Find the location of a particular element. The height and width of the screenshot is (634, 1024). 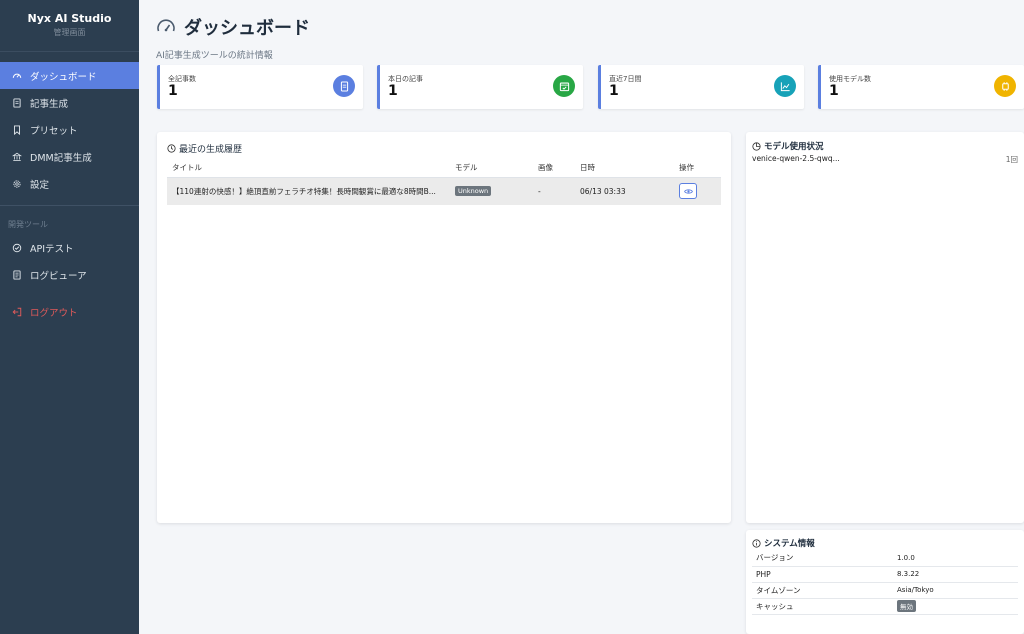

building-icon is located at coordinates (17, 157).